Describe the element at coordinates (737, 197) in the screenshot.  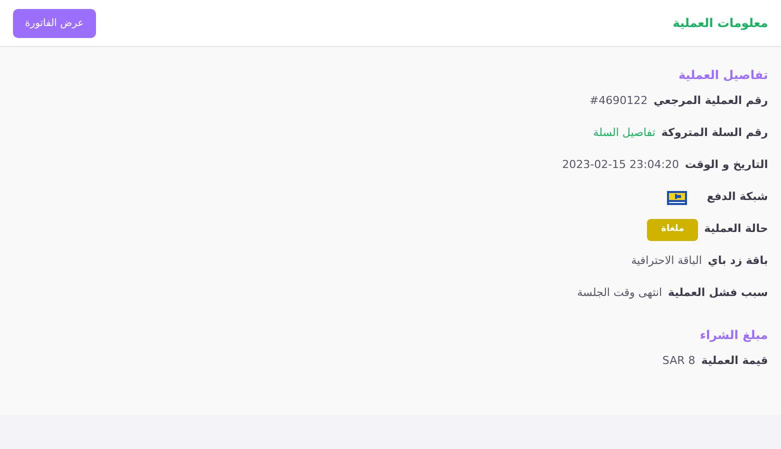
I see `field-label: شبكة الدفع` at that location.